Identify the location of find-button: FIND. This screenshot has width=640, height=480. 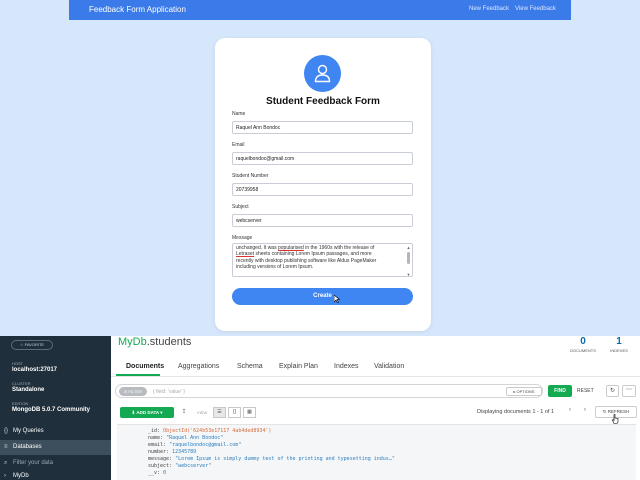
(560, 391).